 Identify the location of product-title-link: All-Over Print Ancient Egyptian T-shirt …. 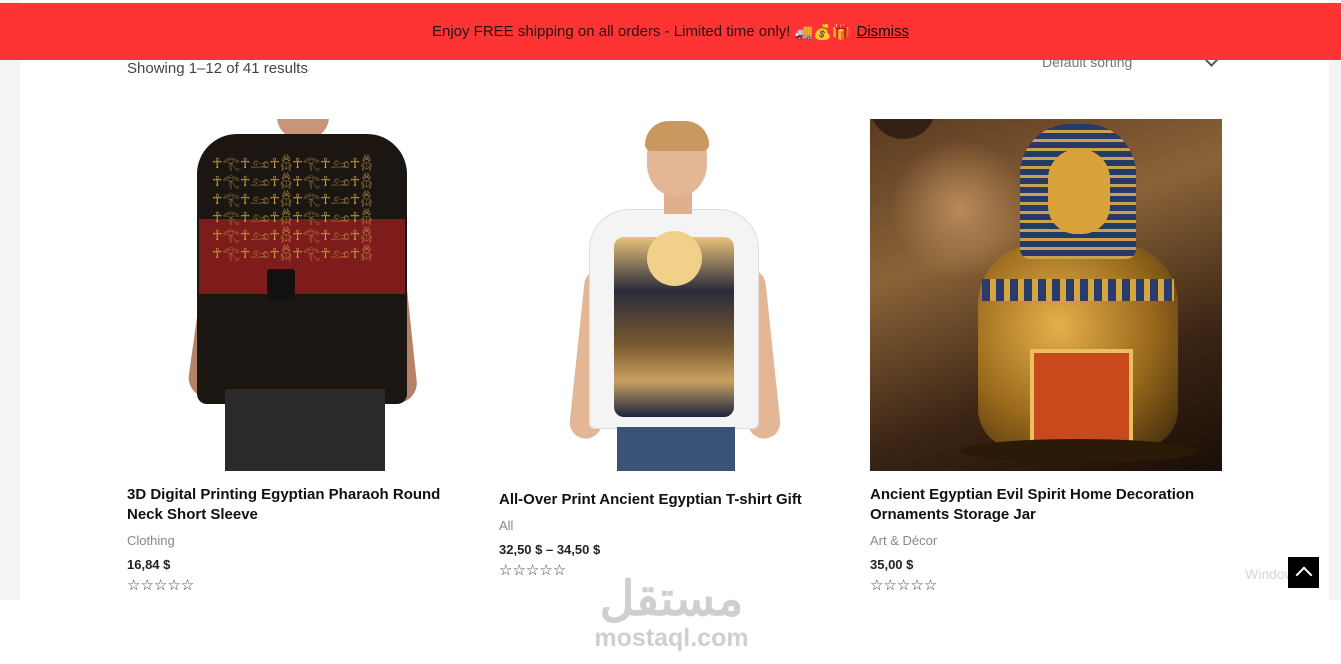
(675, 500).